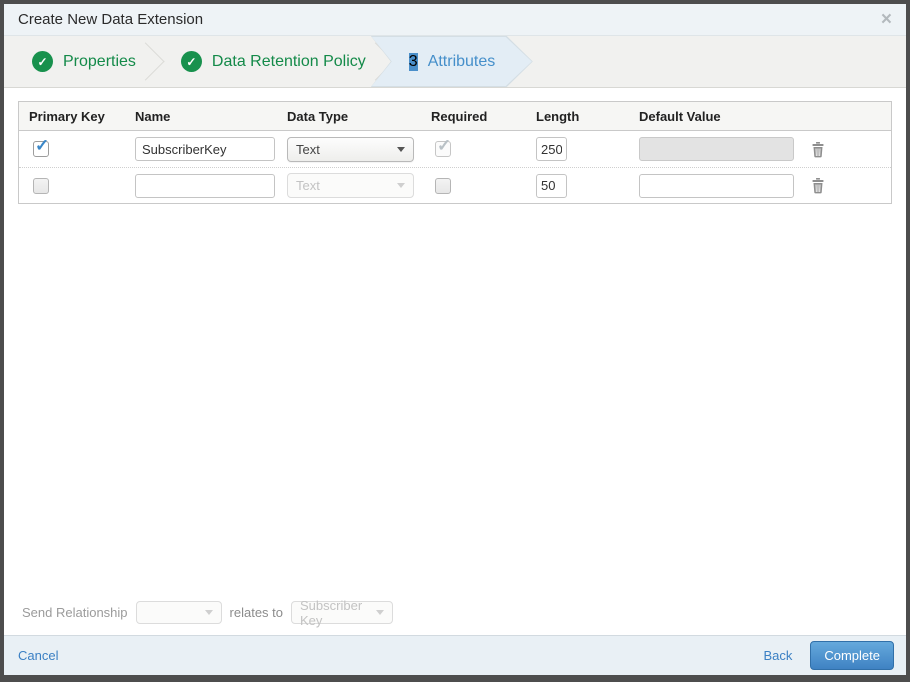 The height and width of the screenshot is (682, 910). Describe the element at coordinates (455, 655) in the screenshot. I see `modal-footer: Cancel Back Complete` at that location.